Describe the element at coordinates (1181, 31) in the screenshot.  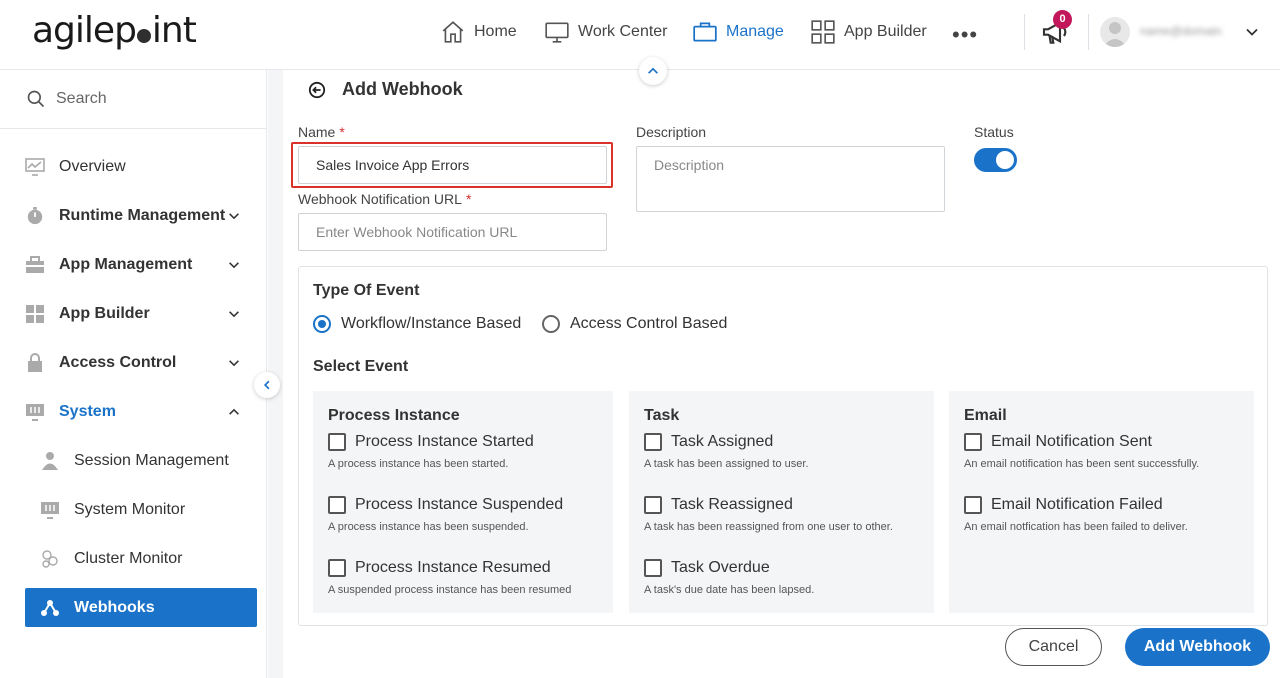
I see `user-name: name@domain` at that location.